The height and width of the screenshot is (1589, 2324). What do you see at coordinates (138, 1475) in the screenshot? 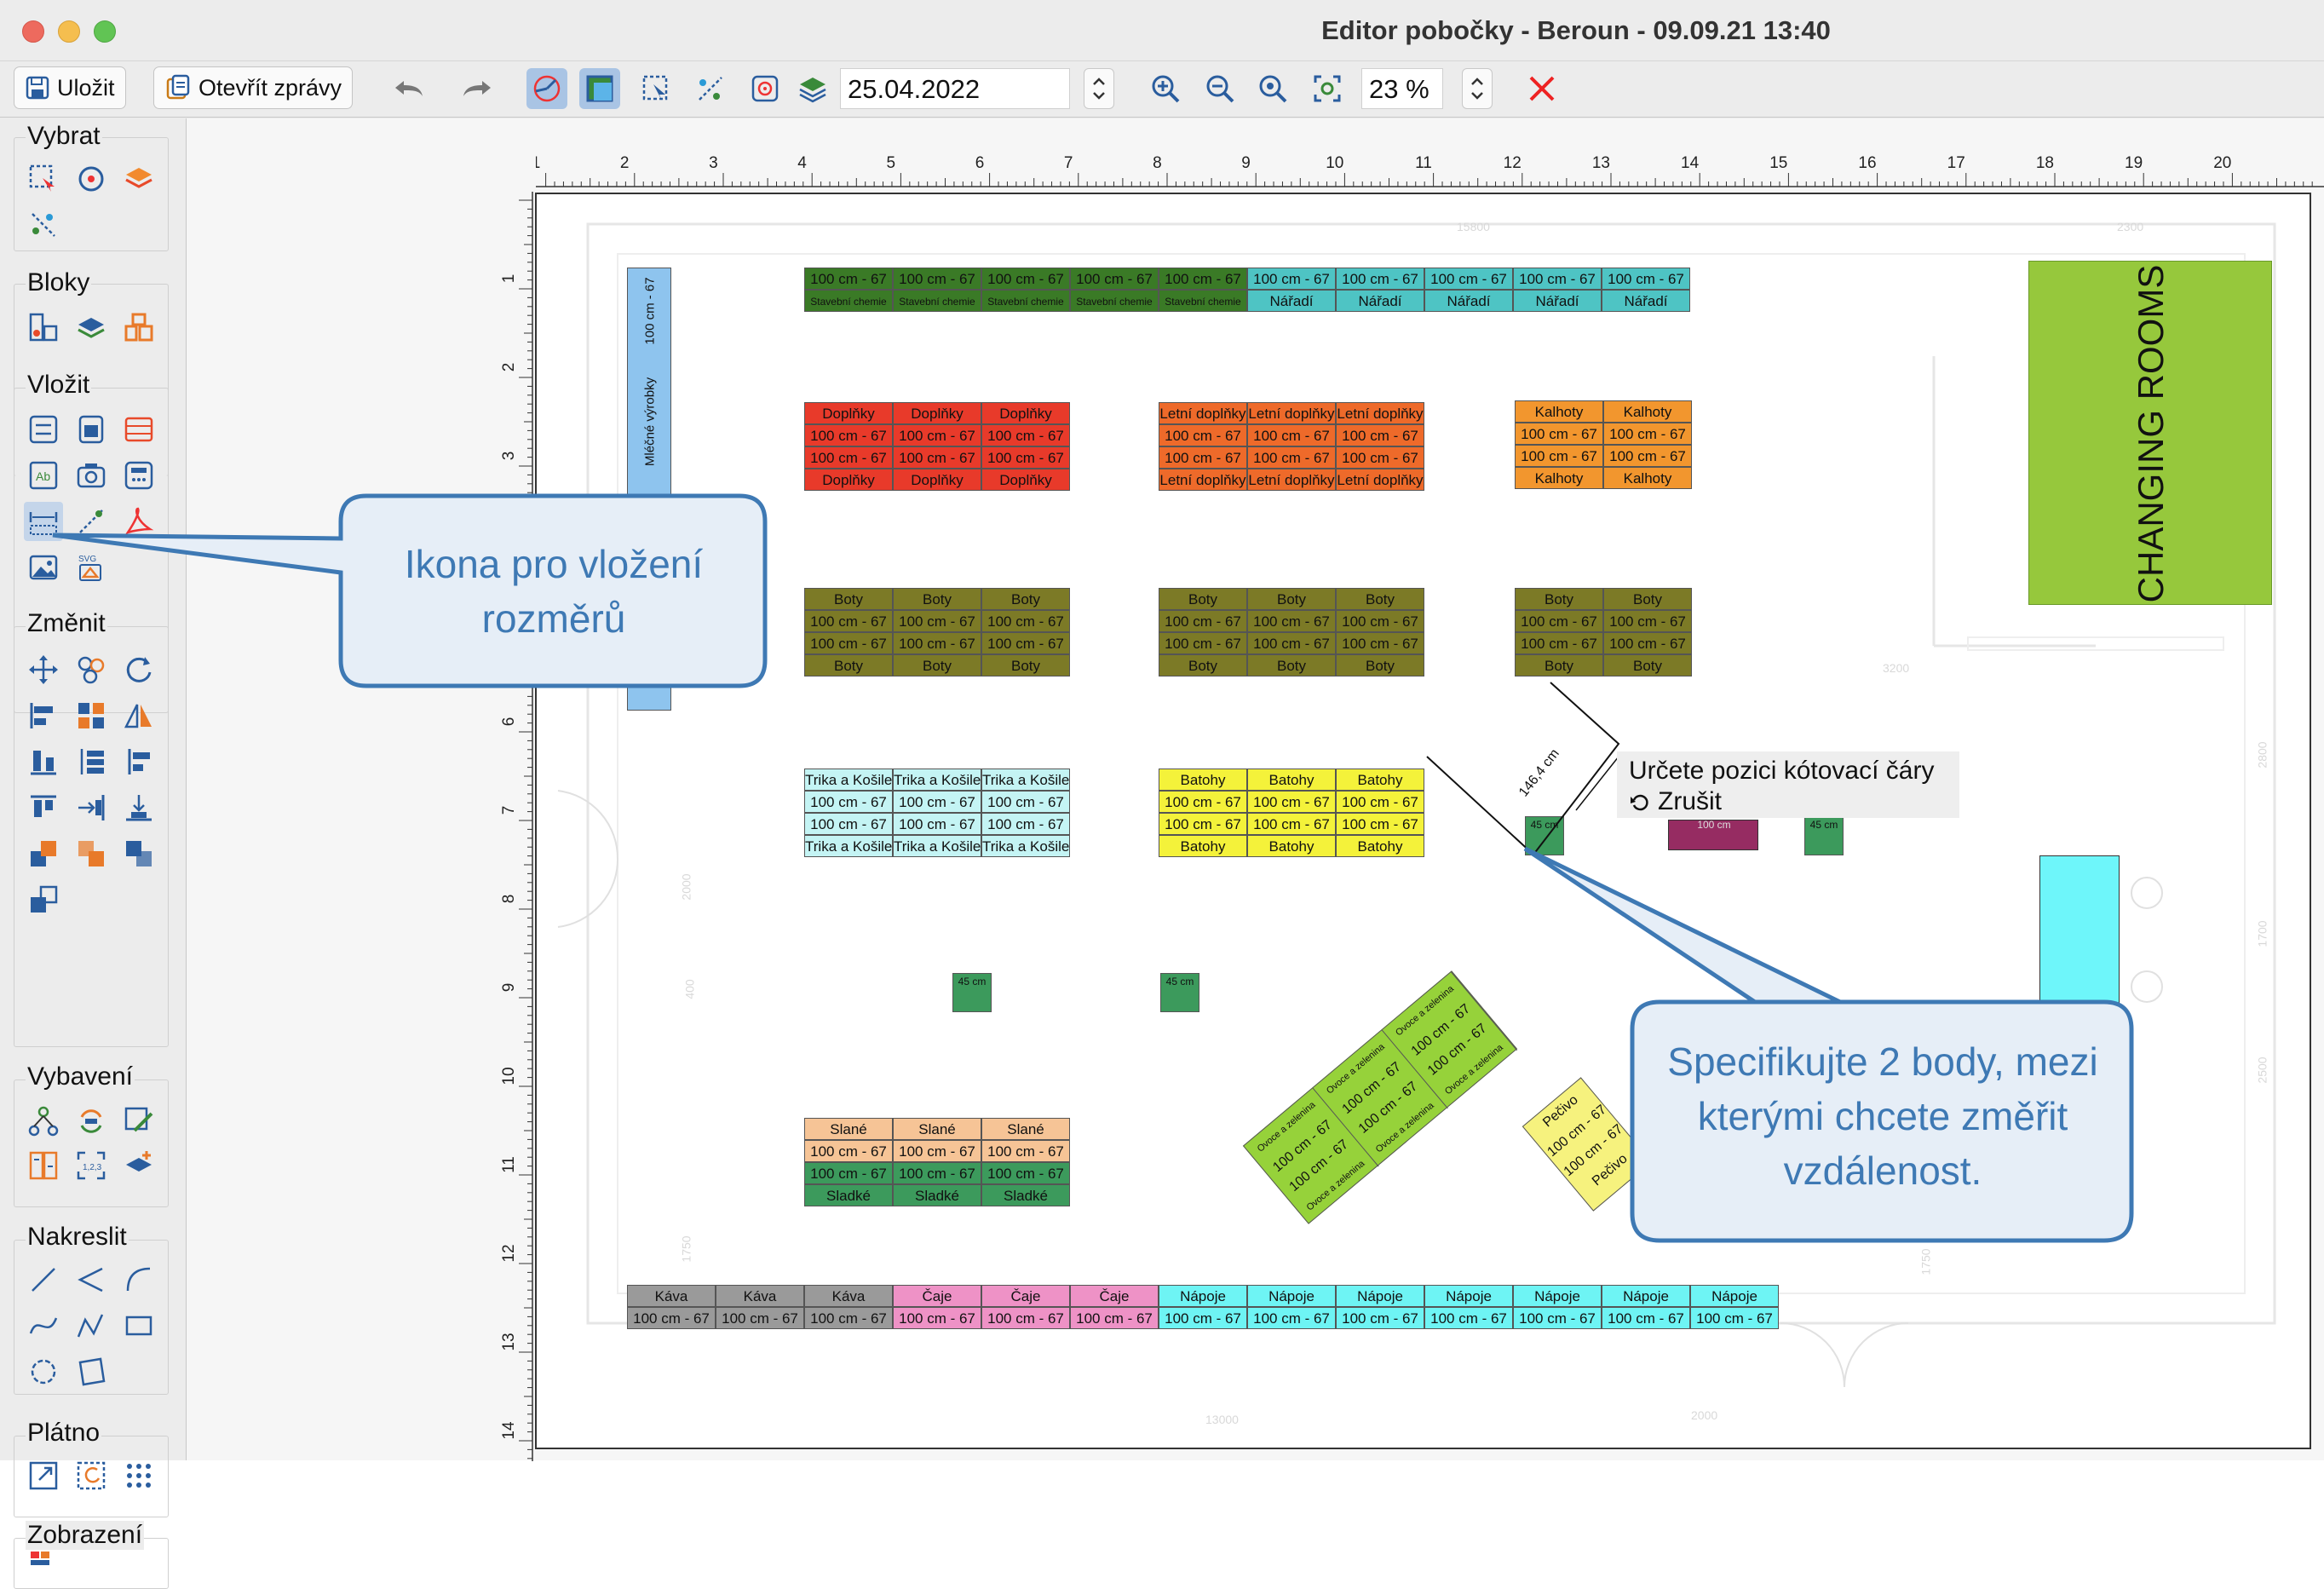
I see `canvas-grid-icon` at bounding box center [138, 1475].